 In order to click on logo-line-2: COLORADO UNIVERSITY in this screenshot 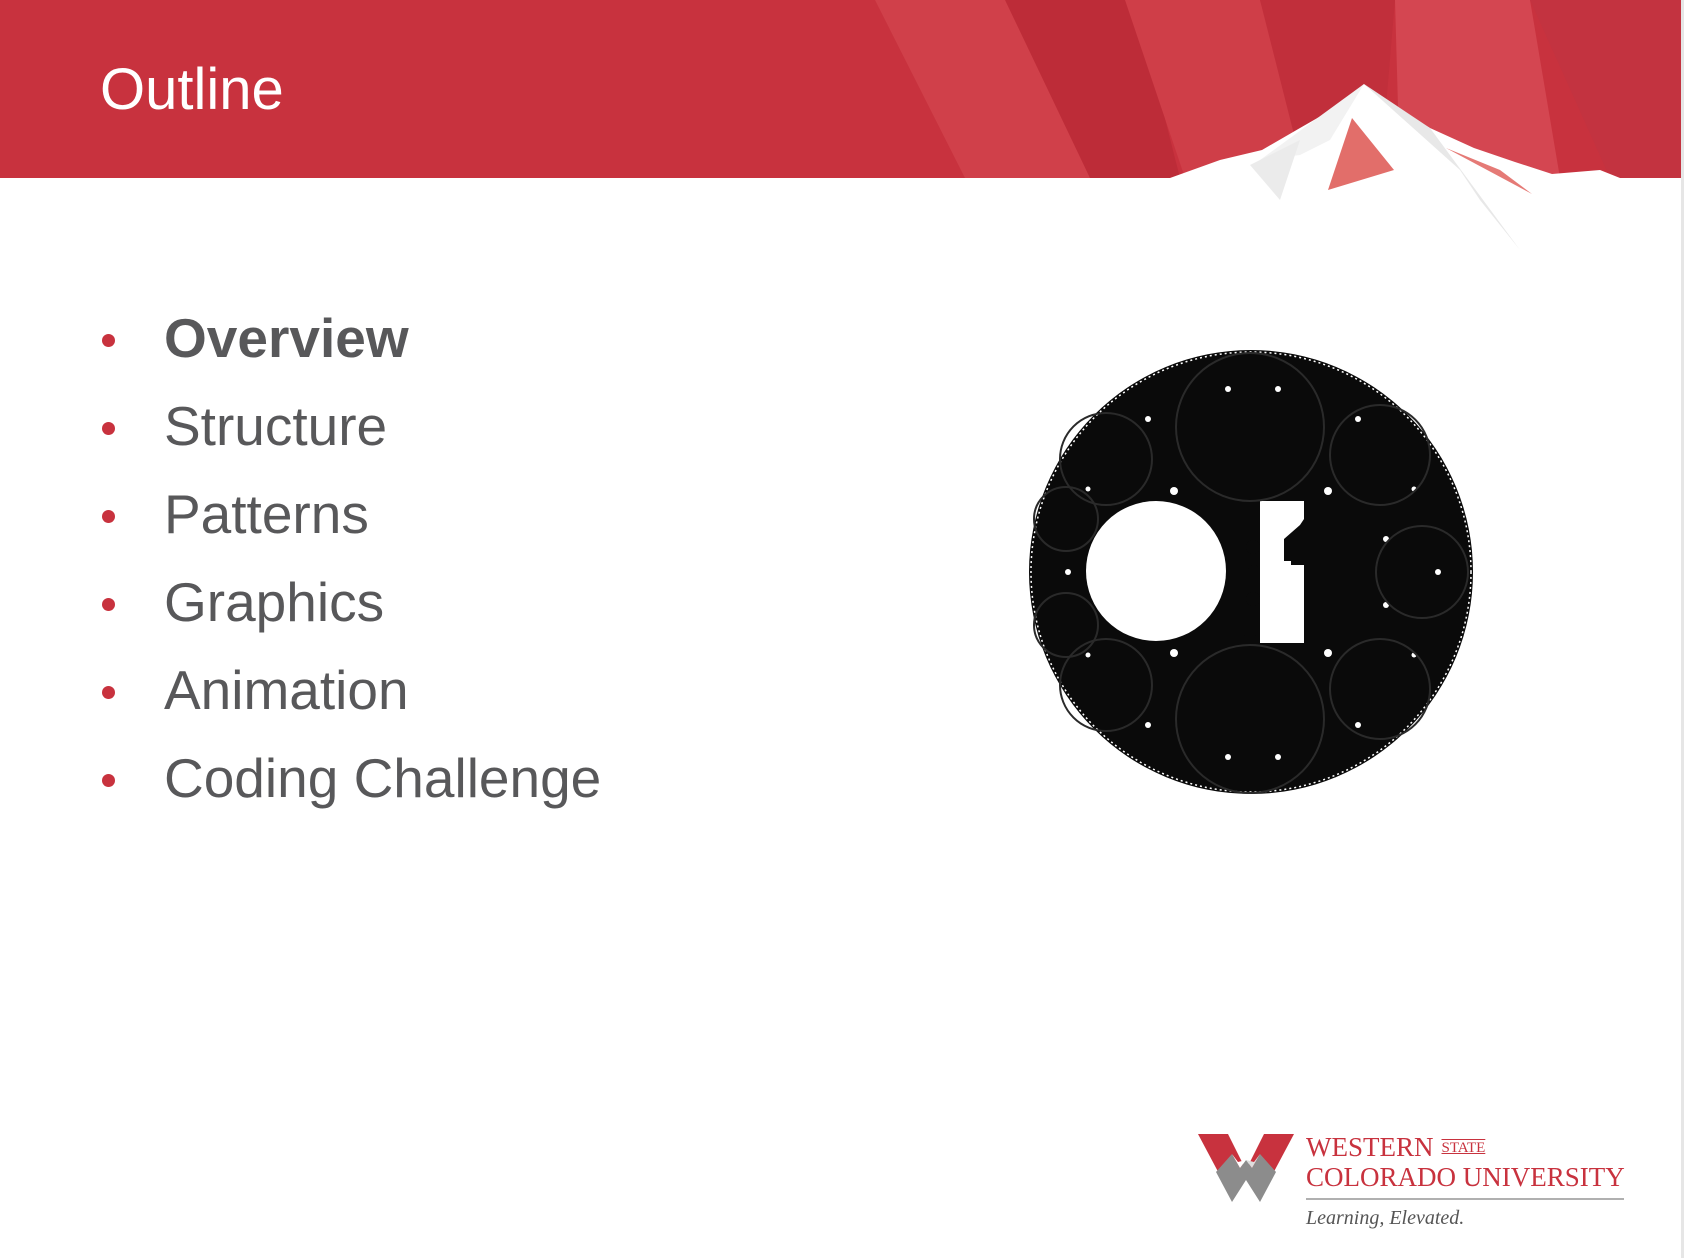, I will do `click(1465, 1177)`.